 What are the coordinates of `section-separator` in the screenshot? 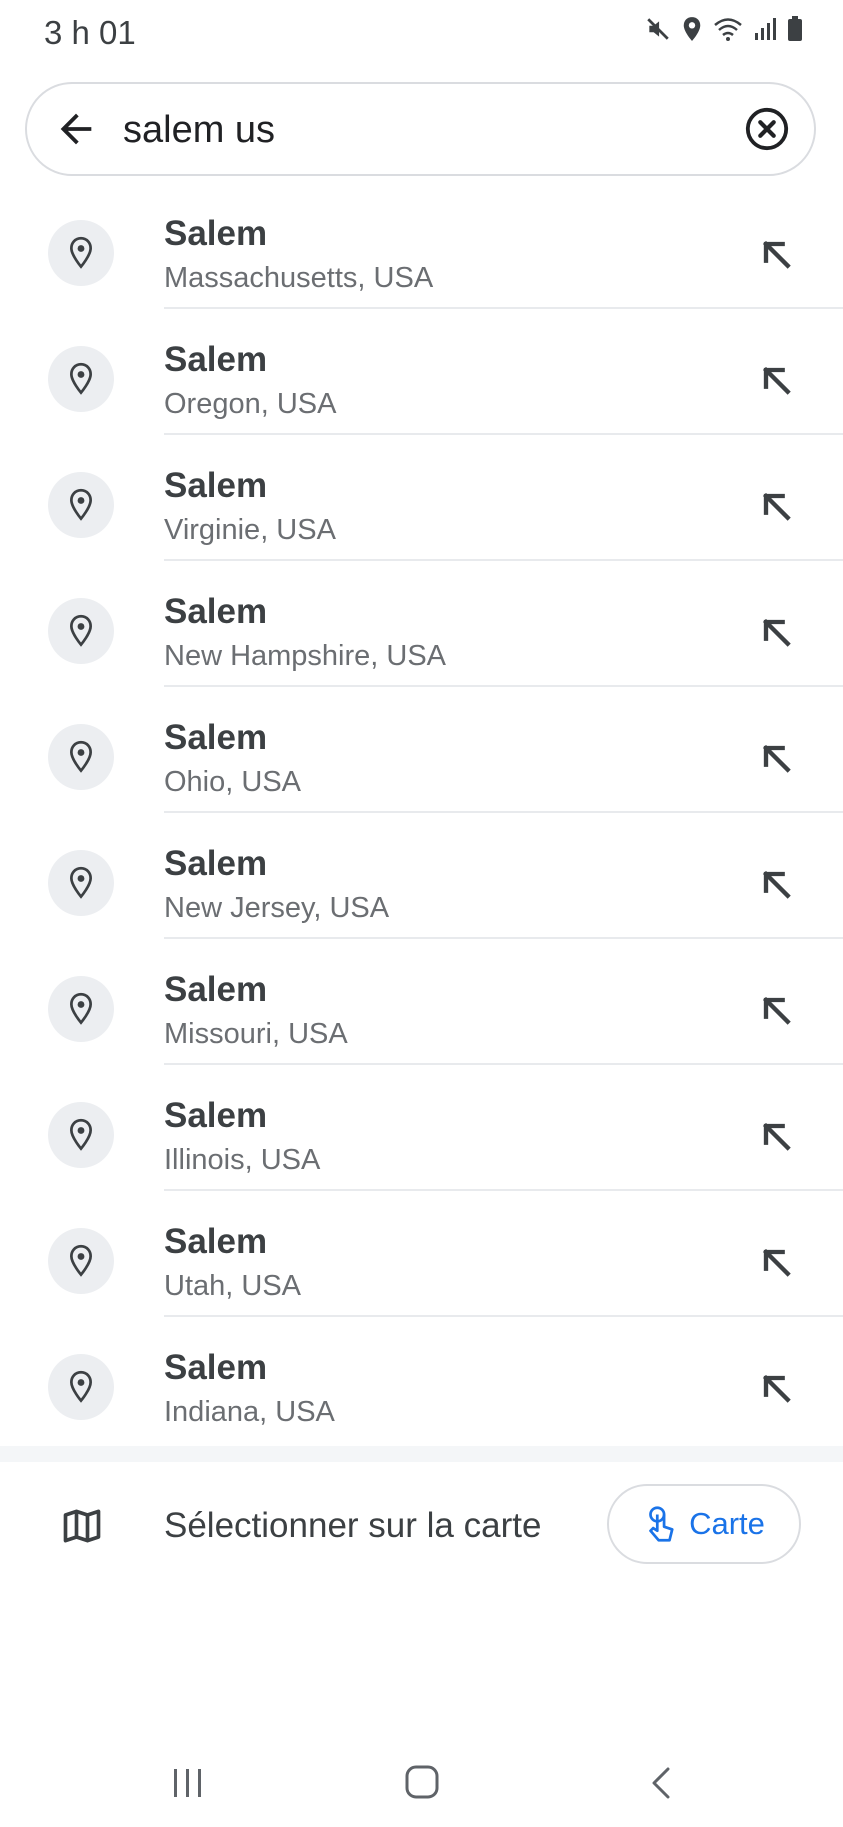 It's located at (421, 1454).